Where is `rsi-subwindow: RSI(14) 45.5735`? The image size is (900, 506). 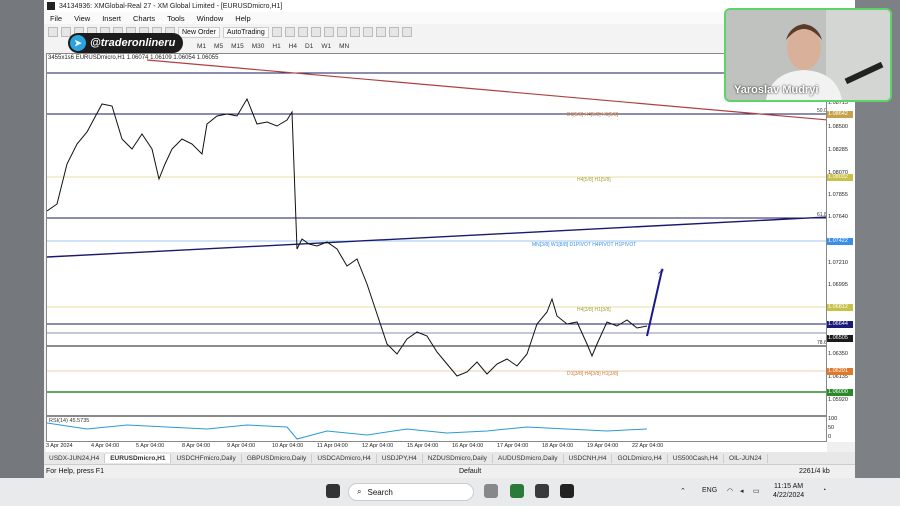
rsi-subwindow: RSI(14) 45.5735 is located at coordinates (436, 429).